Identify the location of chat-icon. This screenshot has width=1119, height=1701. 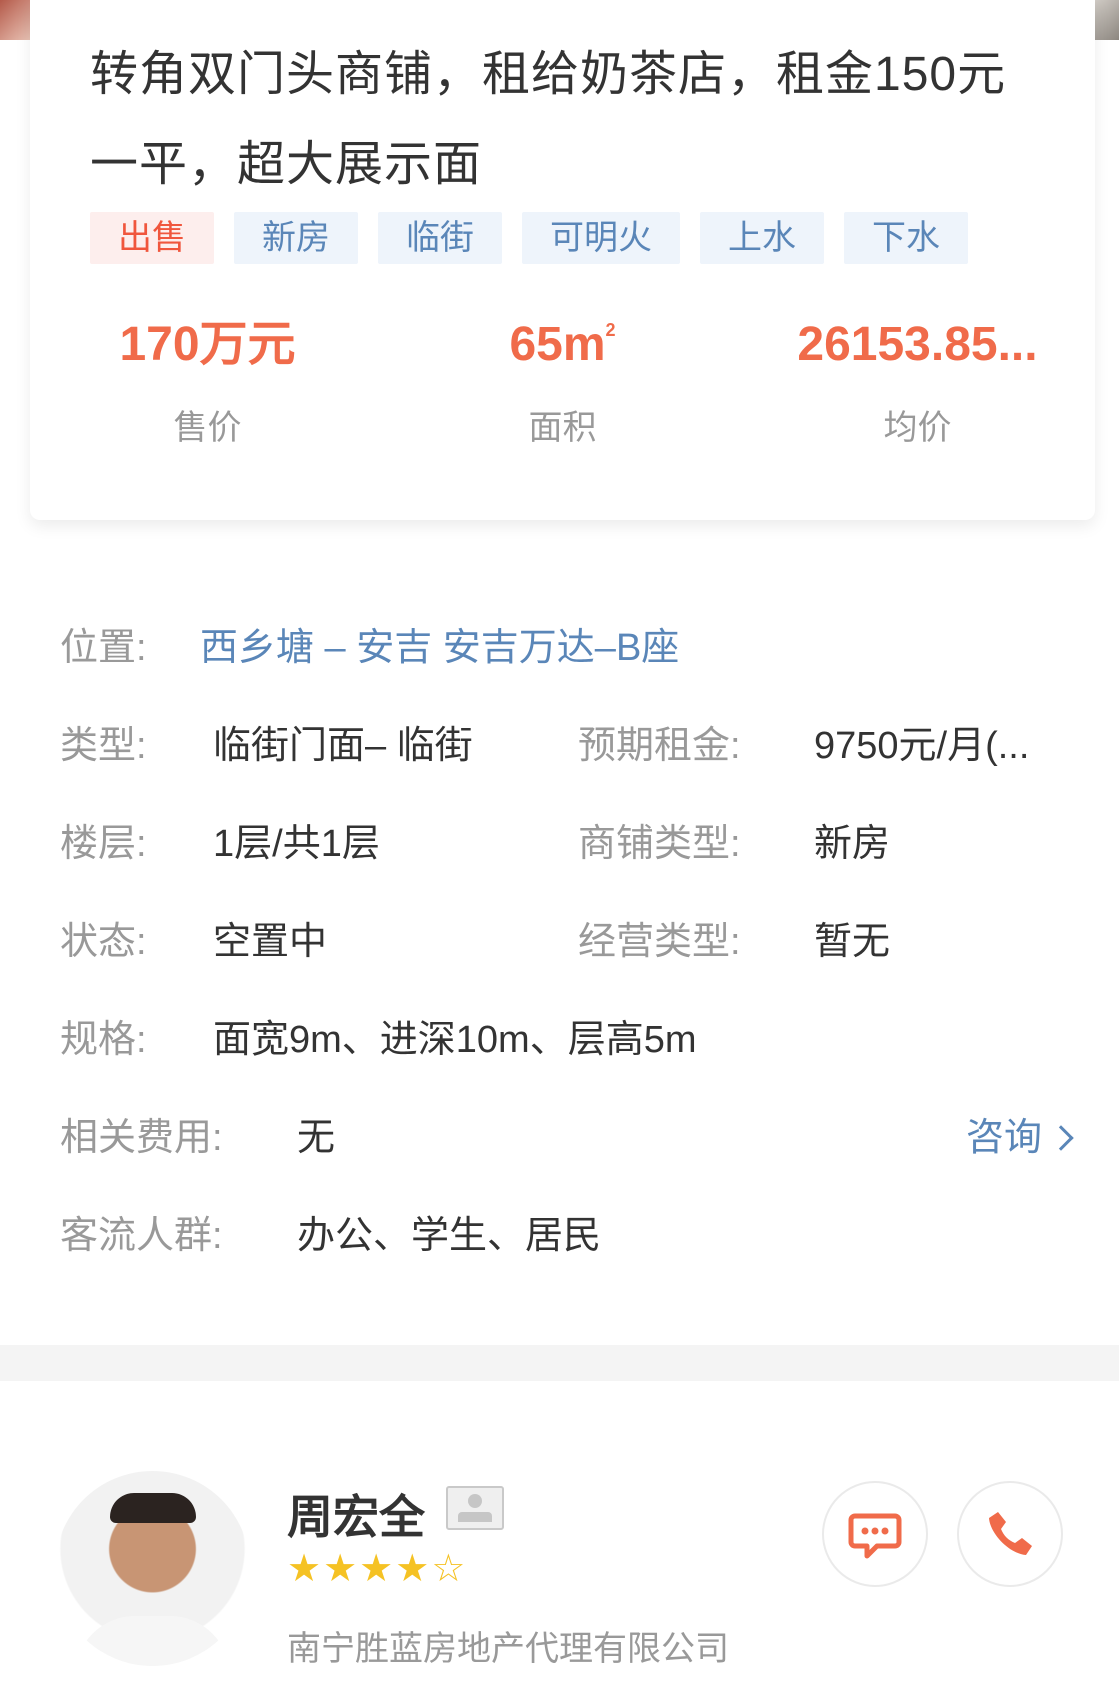
(875, 1536).